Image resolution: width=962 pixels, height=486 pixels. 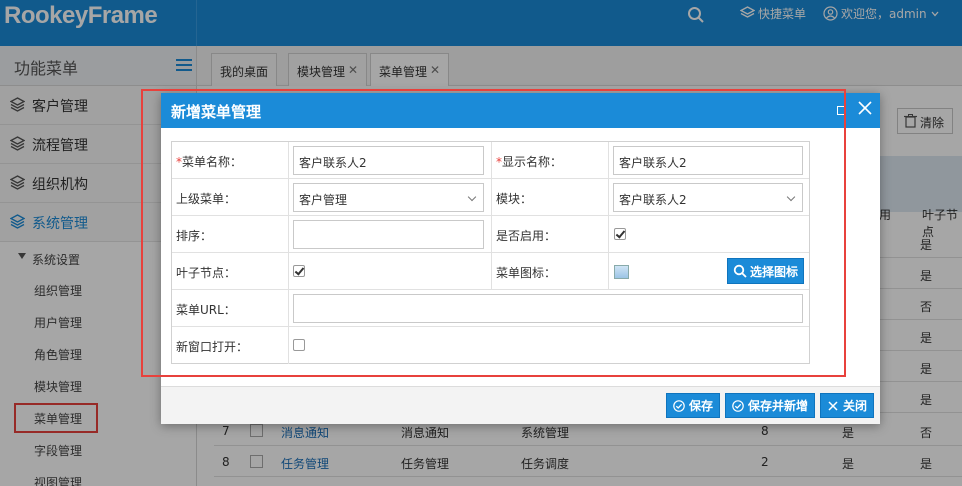 What do you see at coordinates (701, 406) in the screenshot?
I see `save-button-label: 保存` at bounding box center [701, 406].